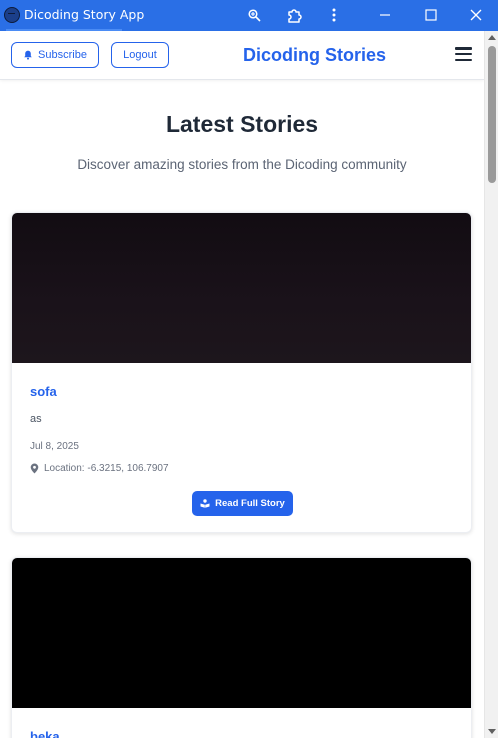 The height and width of the screenshot is (738, 498). I want to click on book-reader-icon, so click(205, 503).